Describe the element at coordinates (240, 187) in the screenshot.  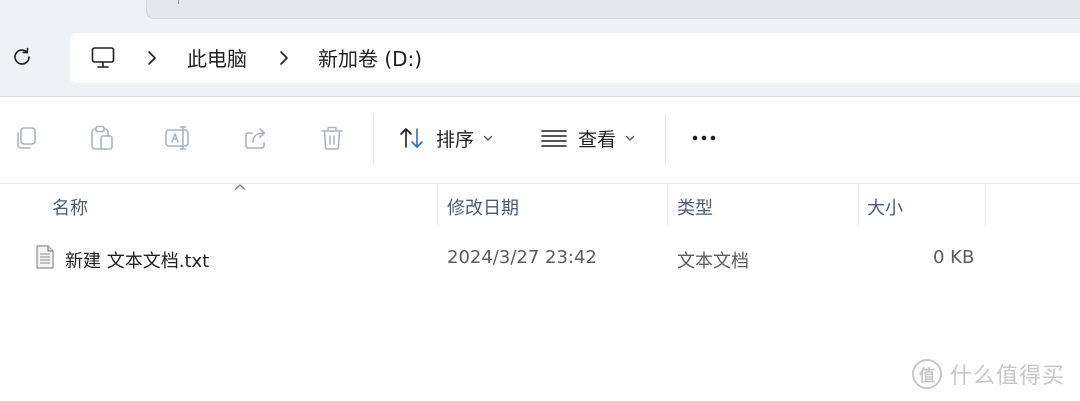
I see `sort-ascending-icon` at that location.